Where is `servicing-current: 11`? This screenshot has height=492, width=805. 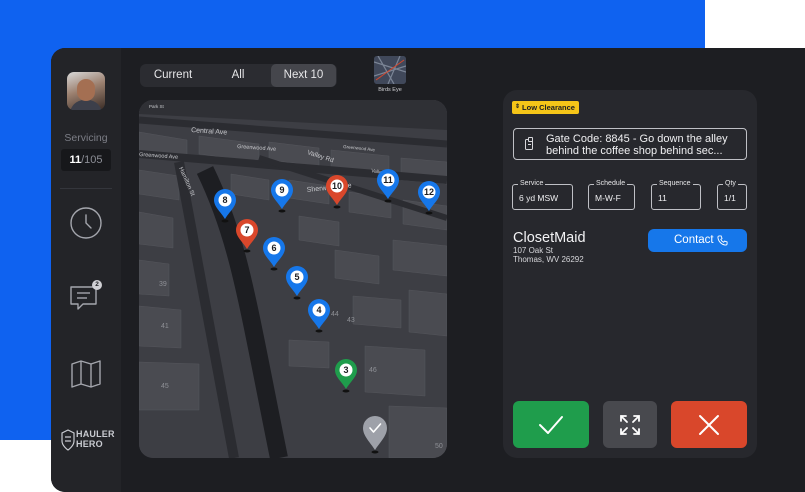
servicing-current: 11 is located at coordinates (75, 160).